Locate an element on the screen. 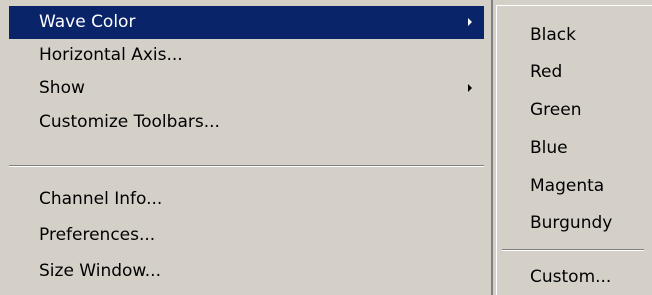 The width and height of the screenshot is (652, 295). submenu-item-magenta: Magenta is located at coordinates (572, 186).